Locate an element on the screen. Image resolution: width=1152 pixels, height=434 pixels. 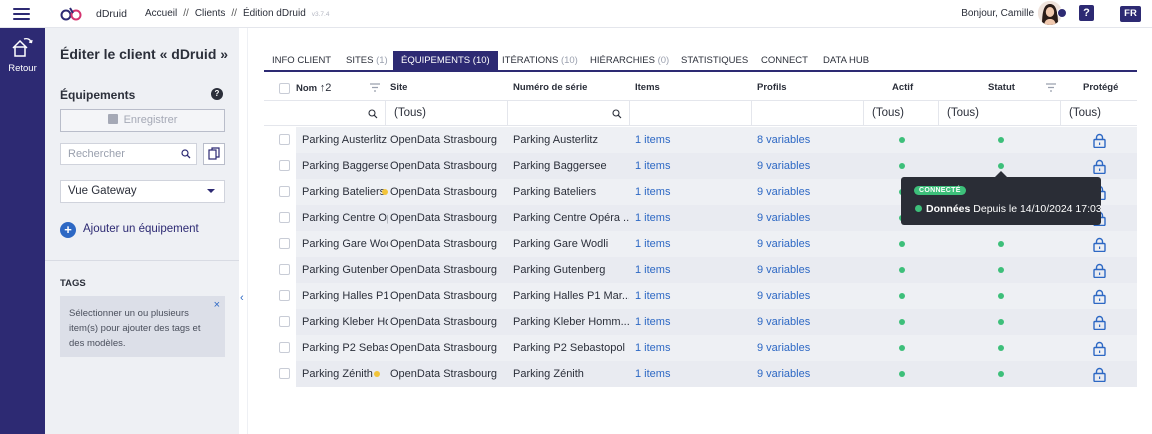
cell-nom: Parking Halles P1 I is located at coordinates (345, 296).